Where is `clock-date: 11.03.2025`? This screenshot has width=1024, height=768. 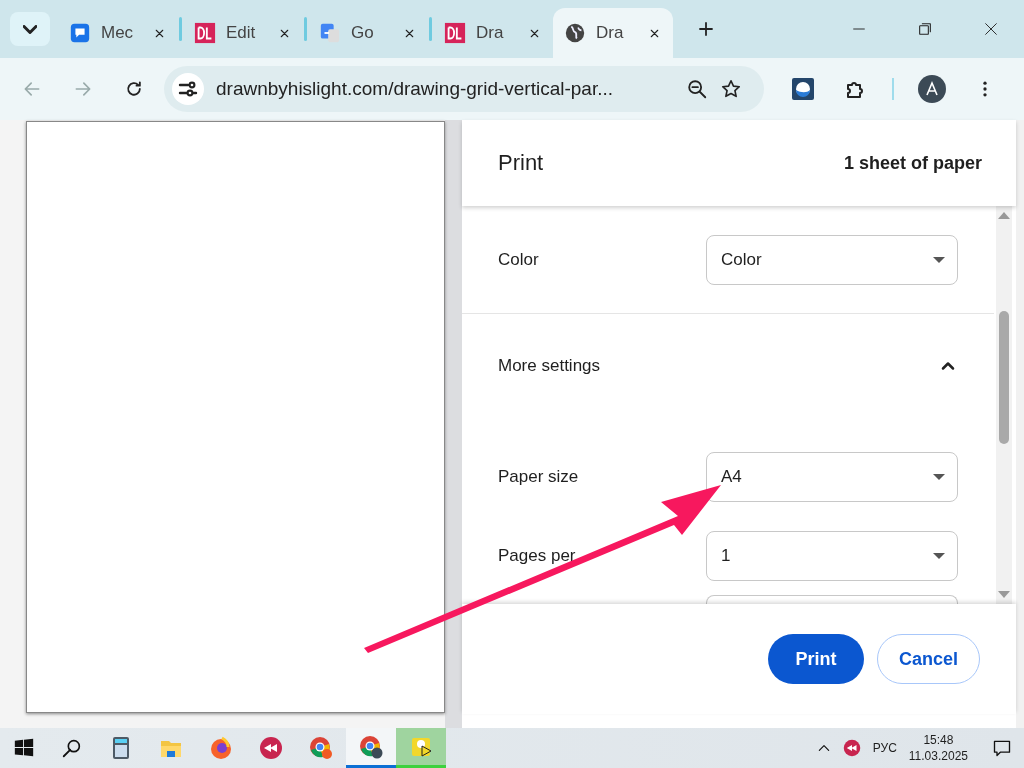
clock-date: 11.03.2025 is located at coordinates (938, 756).